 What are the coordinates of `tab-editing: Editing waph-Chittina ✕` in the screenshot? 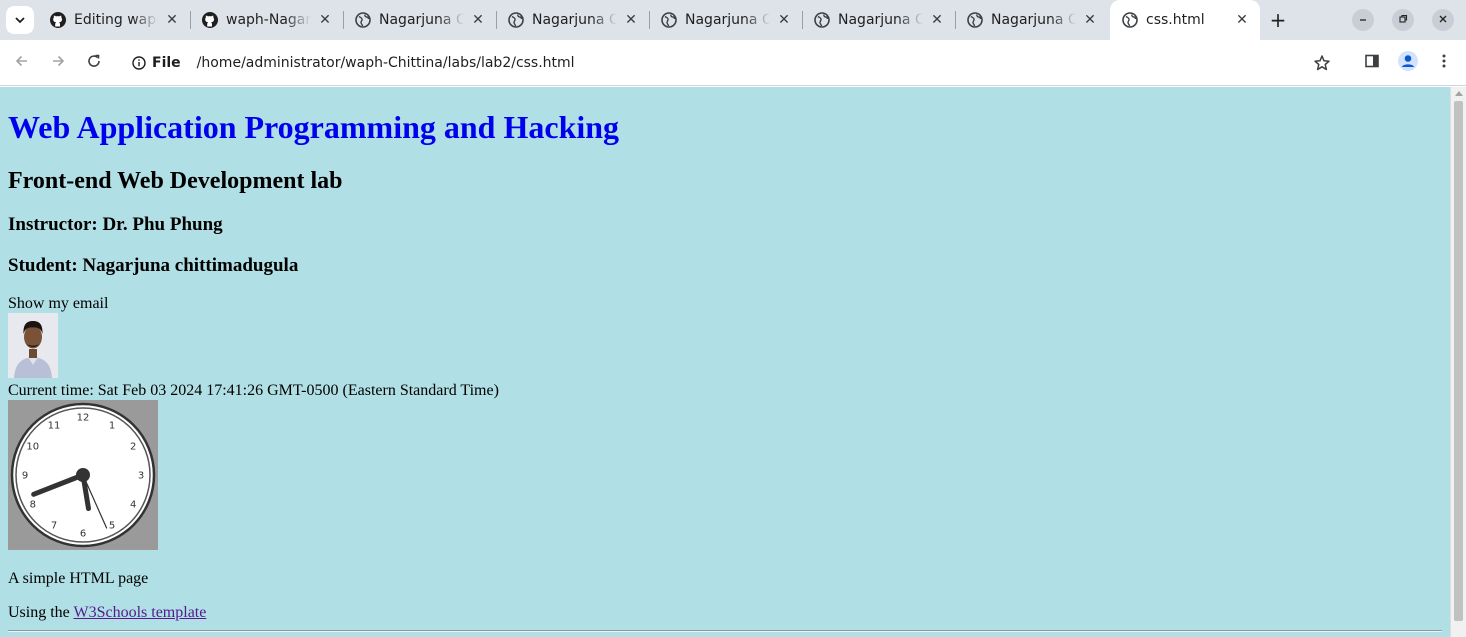 It's located at (114, 20).